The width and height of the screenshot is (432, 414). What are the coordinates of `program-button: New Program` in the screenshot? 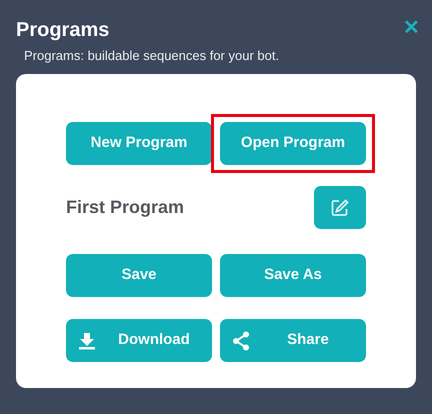 It's located at (139, 143).